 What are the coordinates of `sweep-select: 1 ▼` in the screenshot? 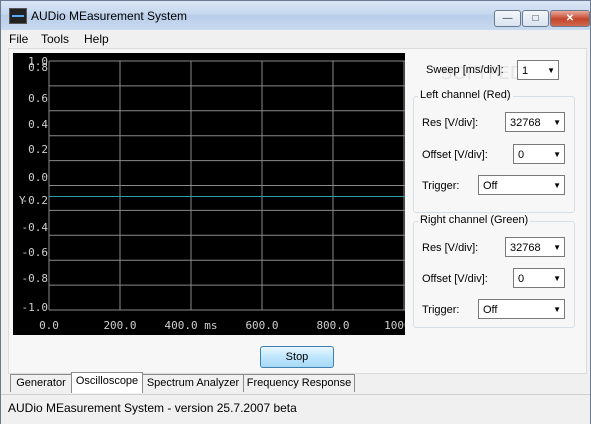 It's located at (538, 70).